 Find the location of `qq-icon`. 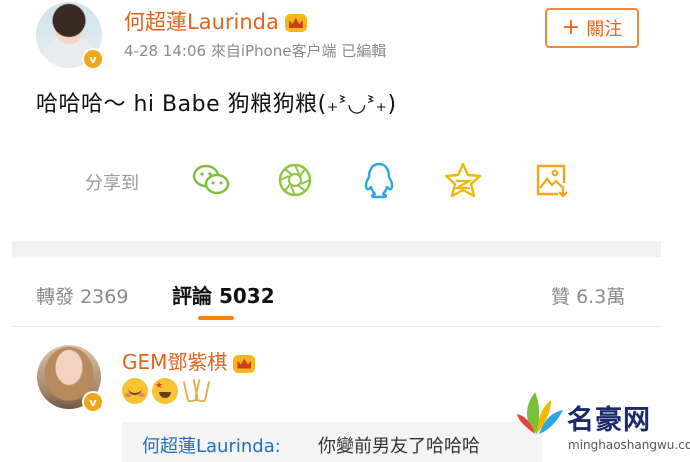

qq-icon is located at coordinates (379, 180).